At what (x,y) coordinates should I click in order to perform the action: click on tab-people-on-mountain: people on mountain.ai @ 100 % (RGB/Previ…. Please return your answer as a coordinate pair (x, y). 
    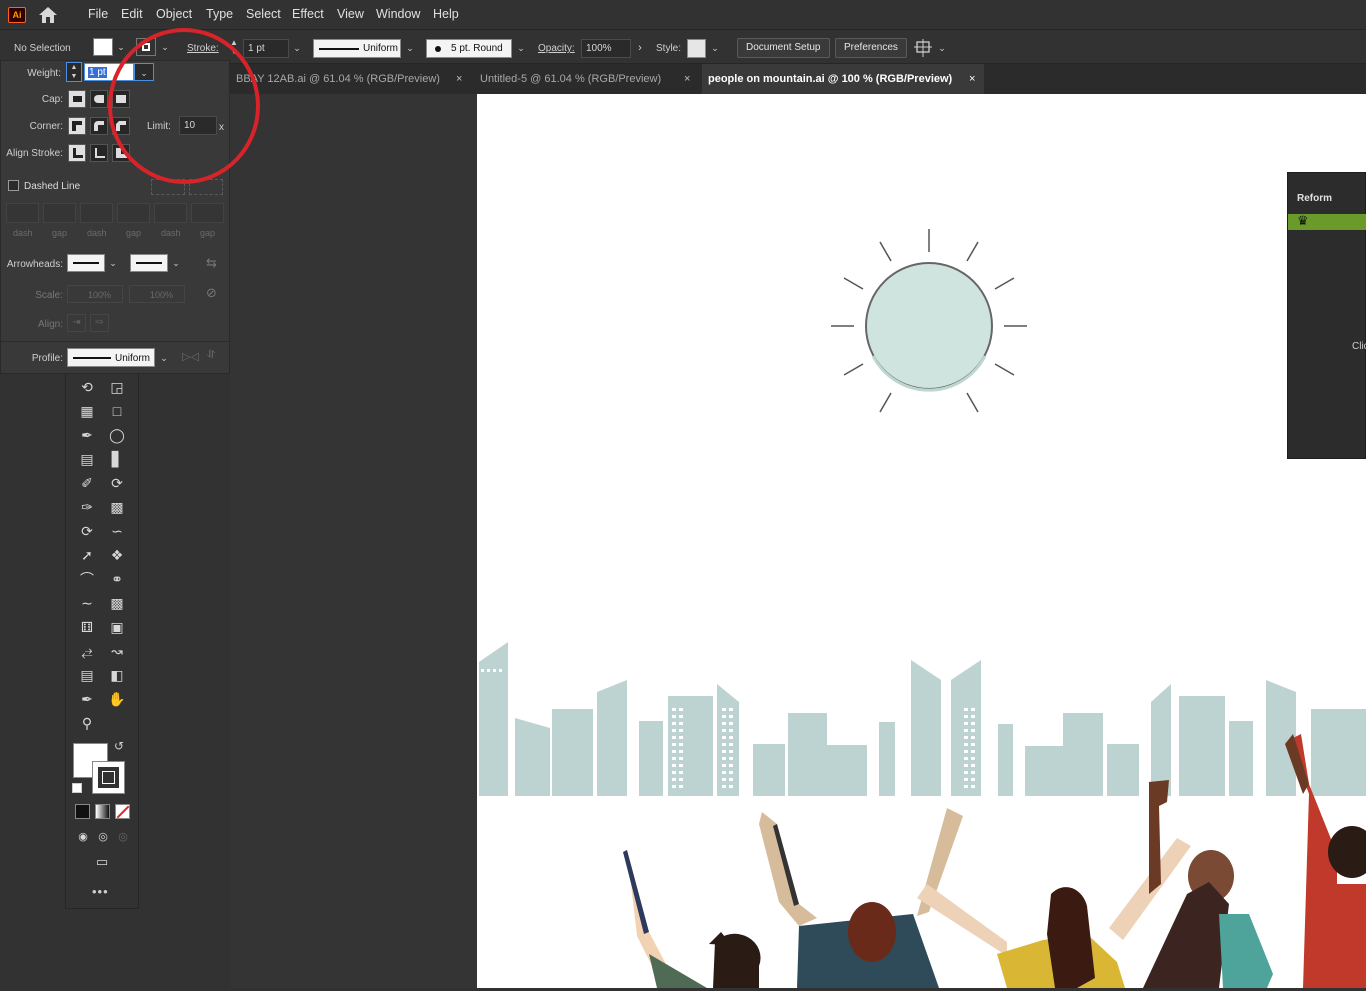
    Looking at the image, I should click on (843, 79).